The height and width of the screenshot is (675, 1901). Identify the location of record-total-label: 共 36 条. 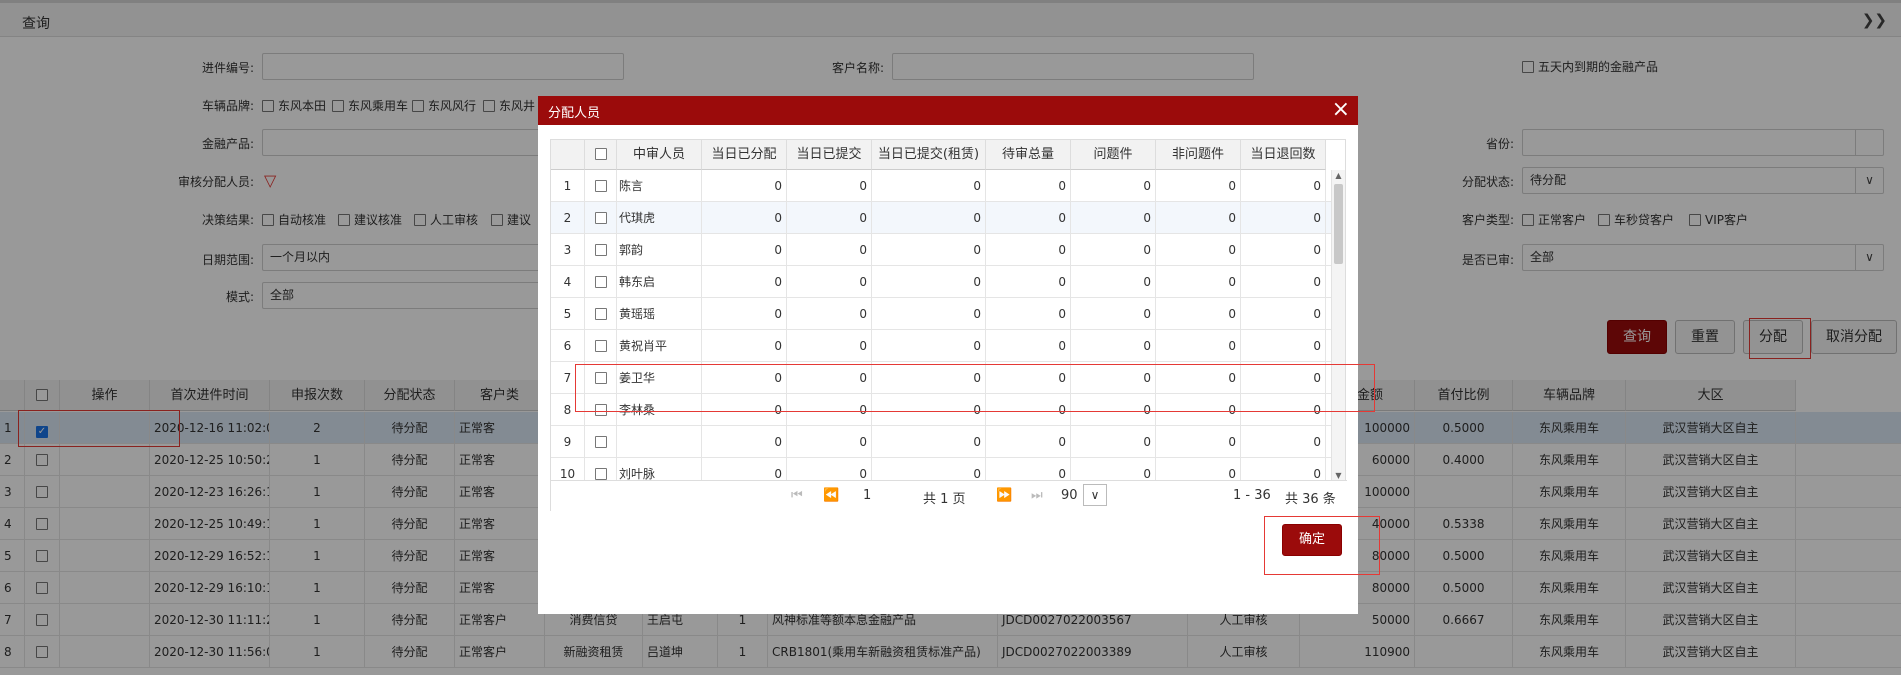
(1310, 499).